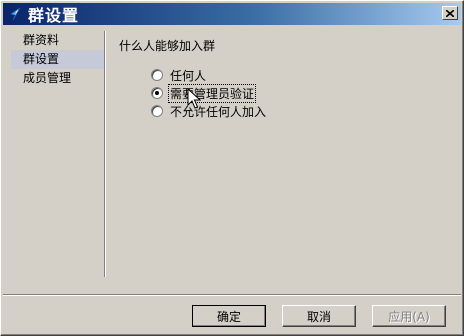  I want to click on title-bar: 群设置, so click(232, 14).